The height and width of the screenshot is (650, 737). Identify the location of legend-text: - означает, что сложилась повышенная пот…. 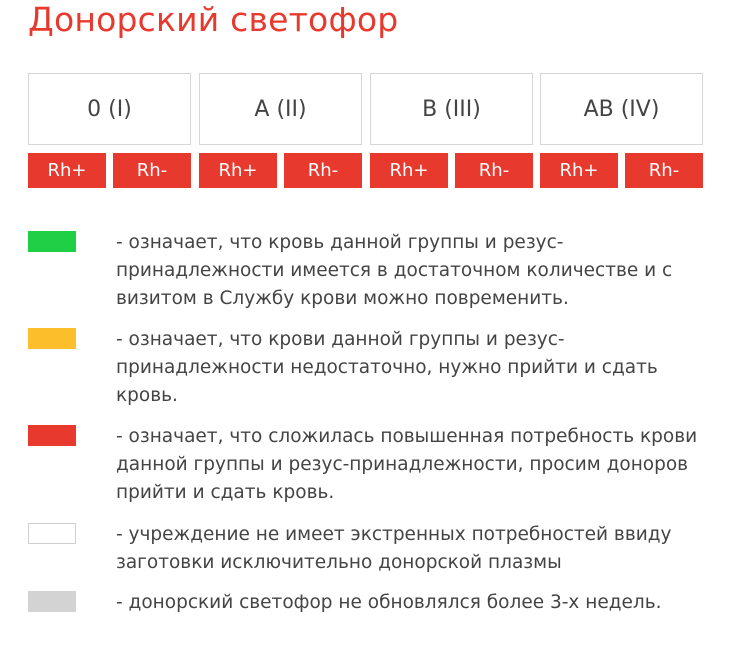
(407, 464).